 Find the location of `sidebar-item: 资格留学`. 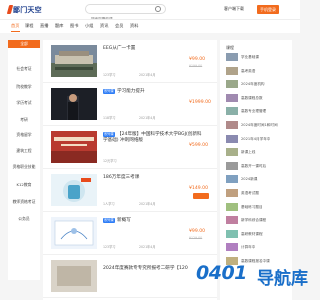

sidebar-item: 资格留学 is located at coordinates (24, 135).